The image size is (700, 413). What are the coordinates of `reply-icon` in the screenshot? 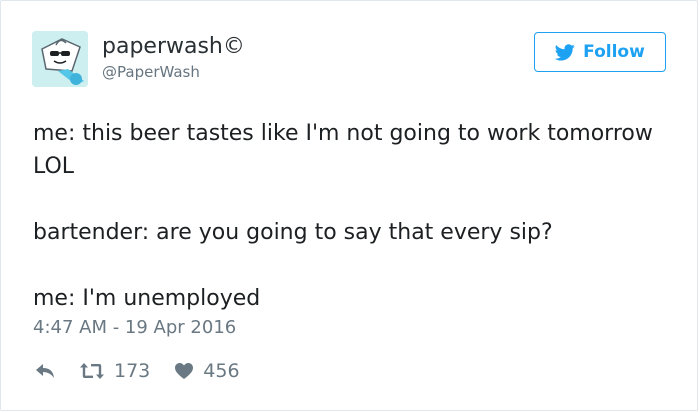 It's located at (45, 371).